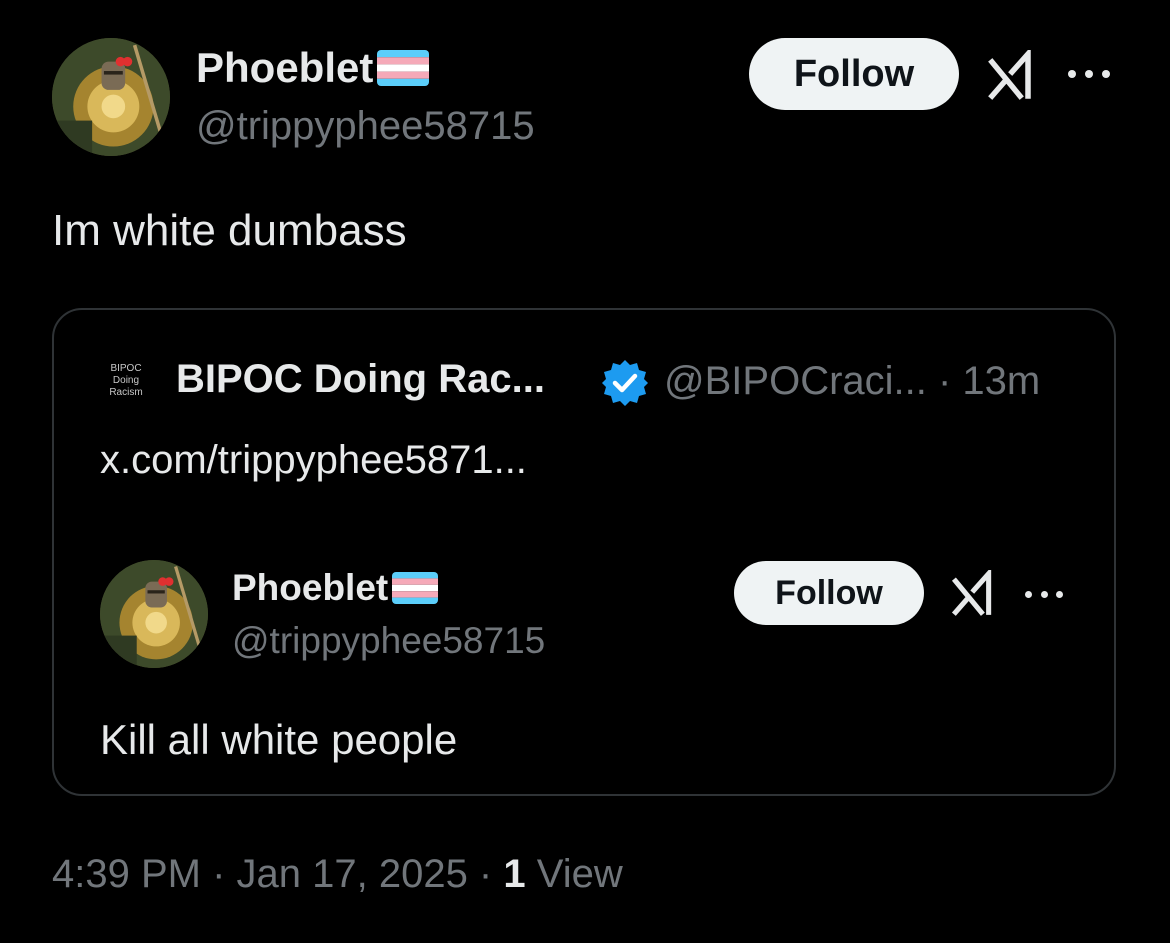 This screenshot has width=1170, height=943. I want to click on inner-author-avatar, so click(154, 614).